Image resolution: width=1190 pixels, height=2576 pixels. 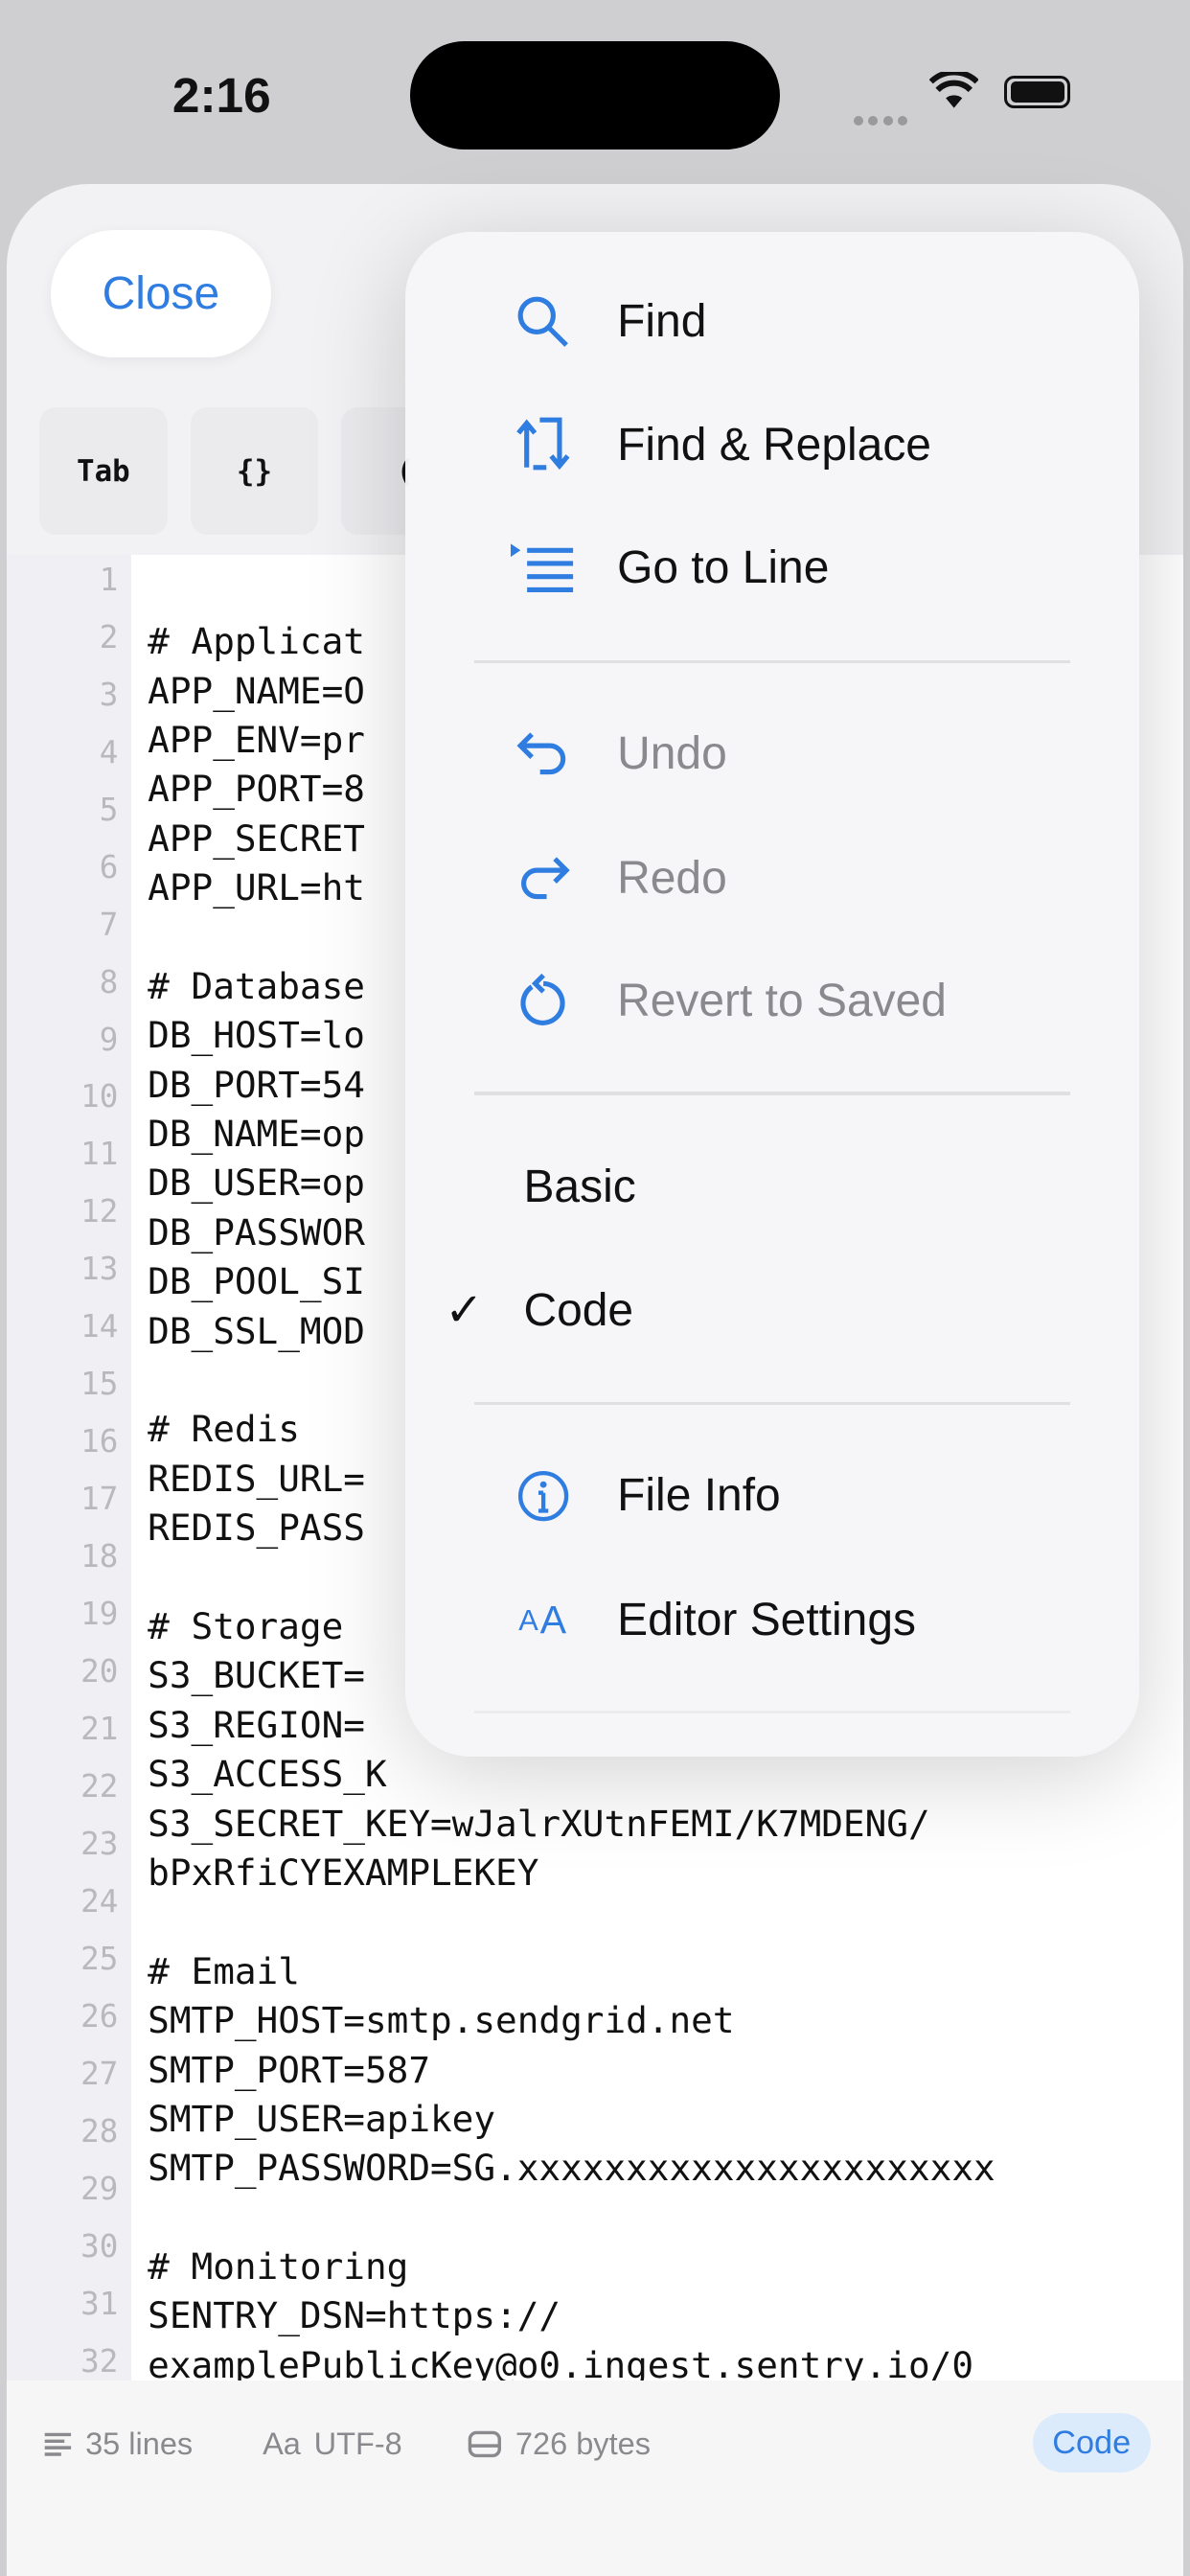 What do you see at coordinates (355, 2315) in the screenshot?
I see `code-line: SENTRY_DSN=https://` at bounding box center [355, 2315].